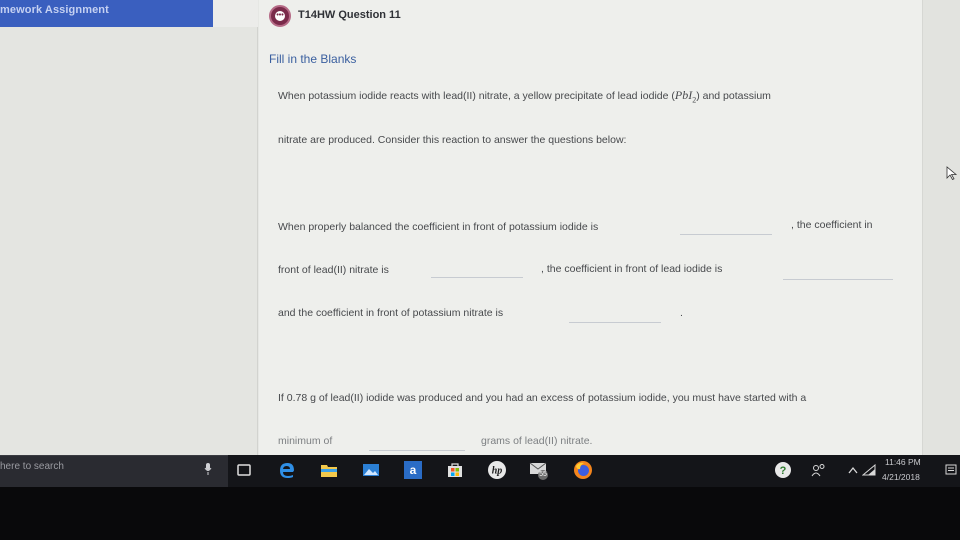  What do you see at coordinates (537, 441) in the screenshot?
I see `prompt-grams-lead-nitrate: grams of lead(II) nitrate.` at bounding box center [537, 441].